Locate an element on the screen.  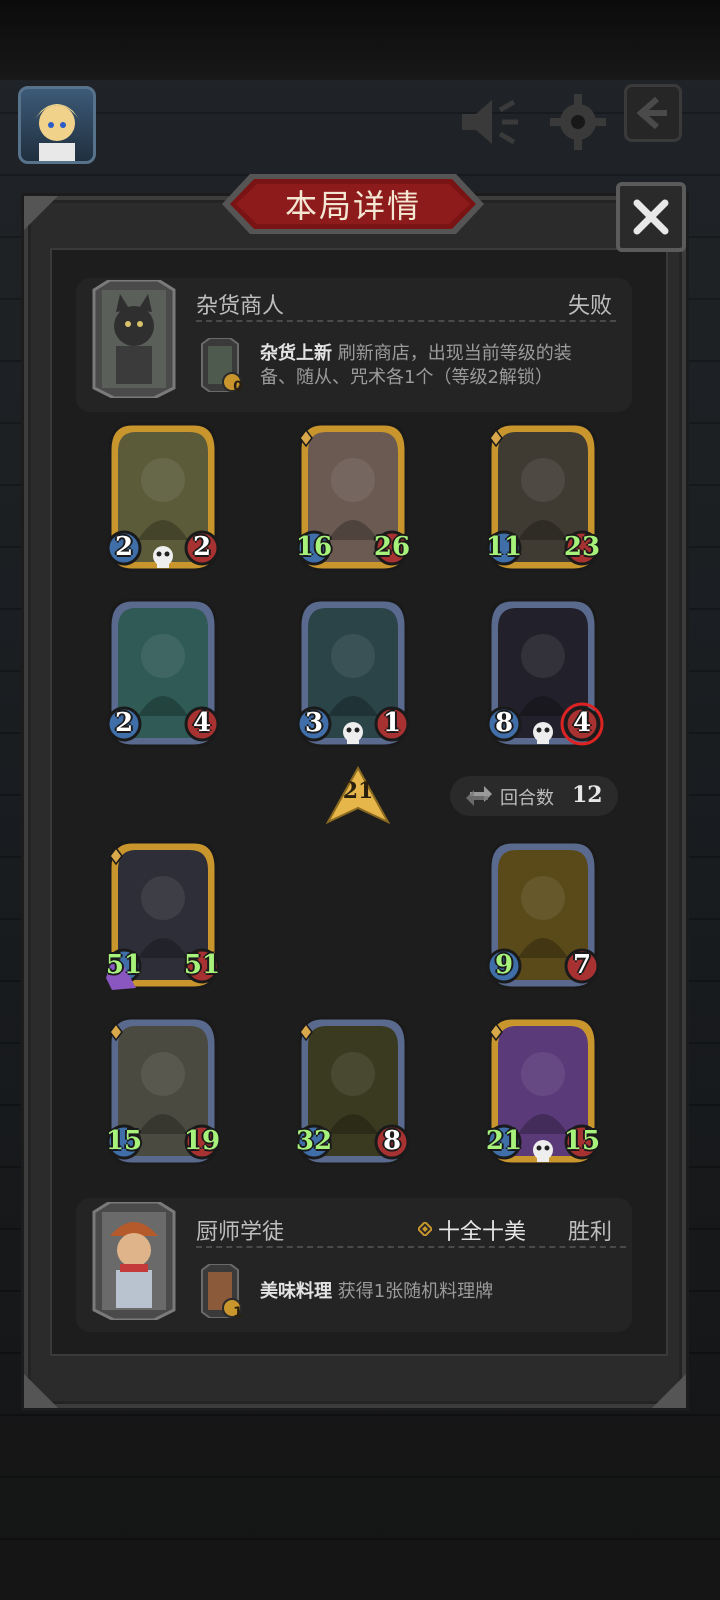
enemy-card: 24 is located at coordinates (163, 676).